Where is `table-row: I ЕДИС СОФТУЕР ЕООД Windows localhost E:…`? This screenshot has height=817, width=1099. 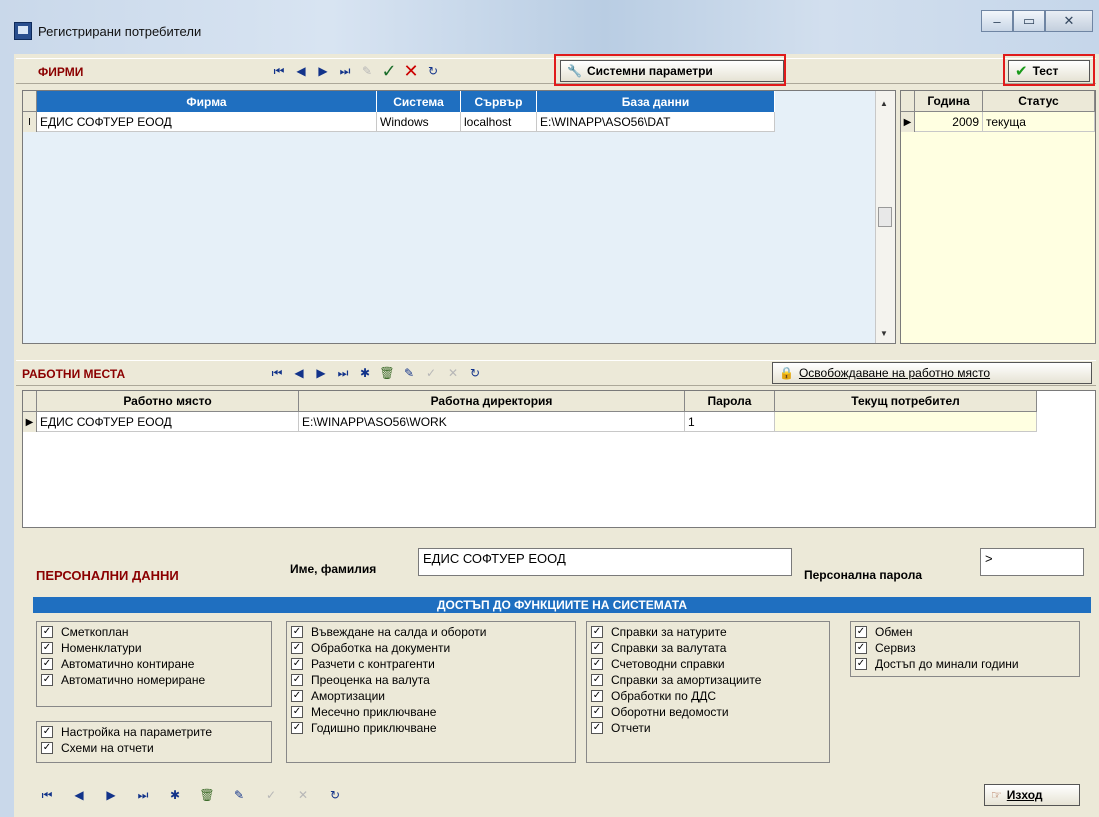
table-row: I ЕДИС СОФТУЕР ЕООД Windows localhost E:… is located at coordinates (399, 122).